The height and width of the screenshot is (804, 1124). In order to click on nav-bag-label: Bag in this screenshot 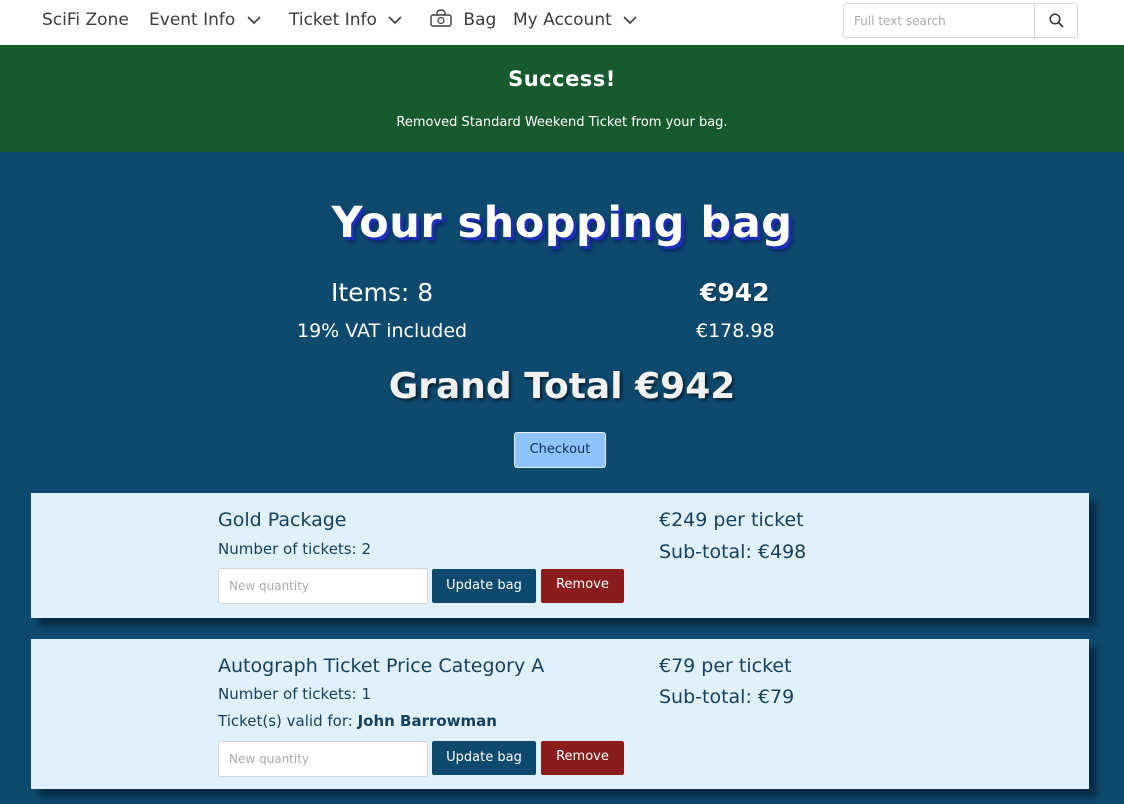, I will do `click(480, 20)`.